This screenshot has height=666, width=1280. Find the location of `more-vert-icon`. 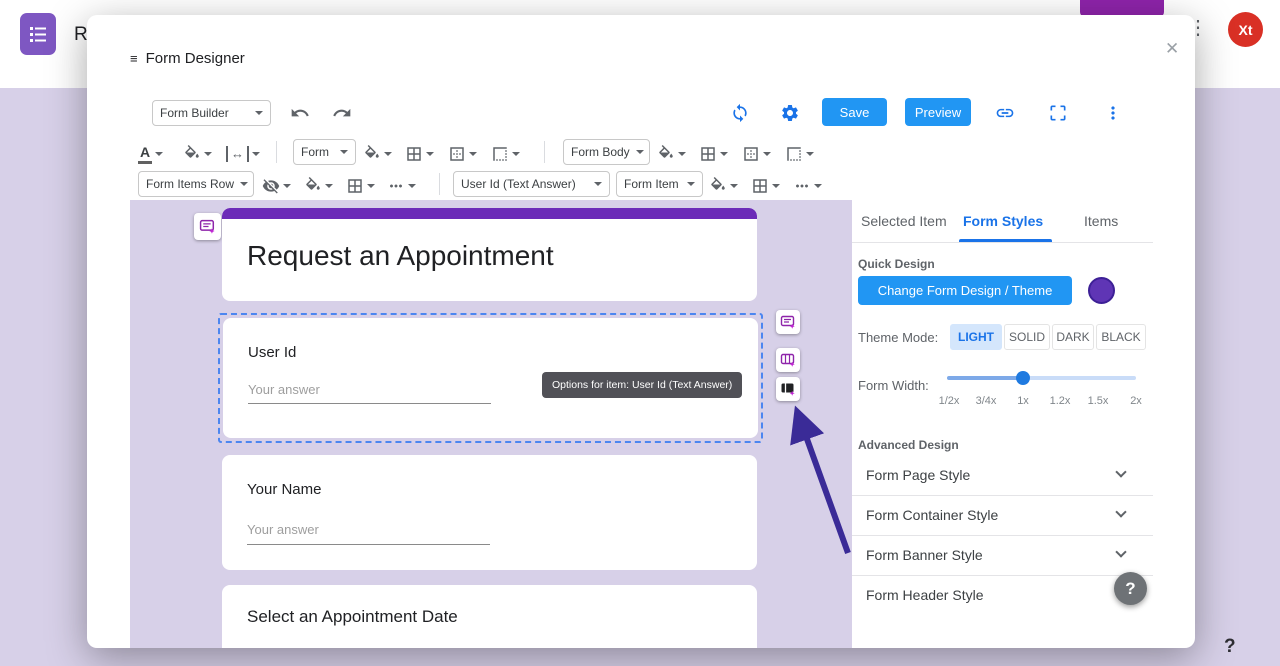

more-vert-icon is located at coordinates (1113, 113).